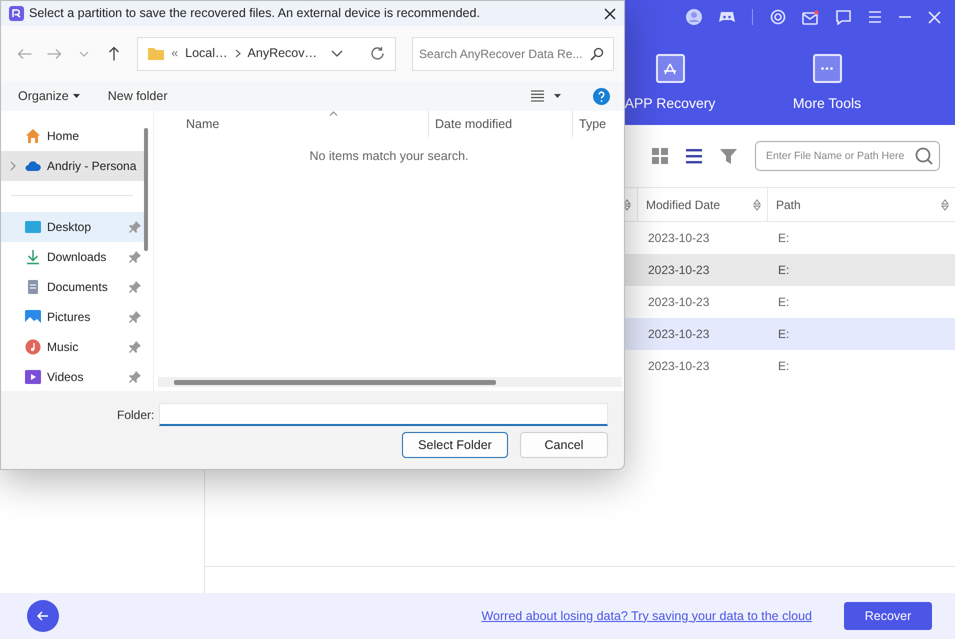  Describe the element at coordinates (333, 113) in the screenshot. I see `sort-up-icon` at that location.